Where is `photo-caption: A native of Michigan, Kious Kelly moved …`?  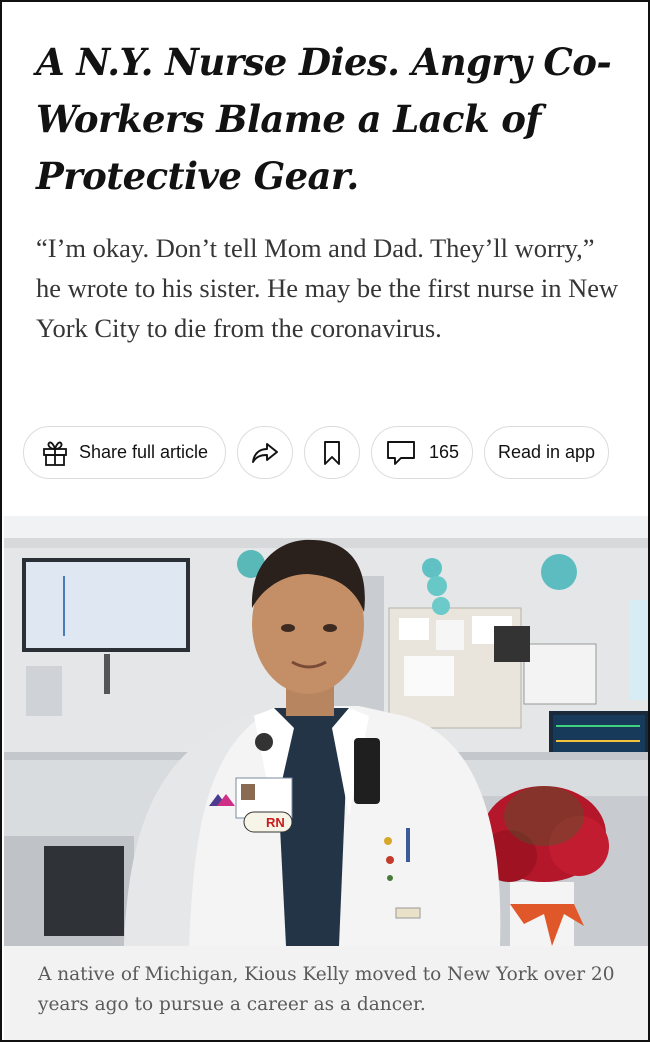
photo-caption: A native of Michigan, Kious Kelly moved … is located at coordinates (326, 989).